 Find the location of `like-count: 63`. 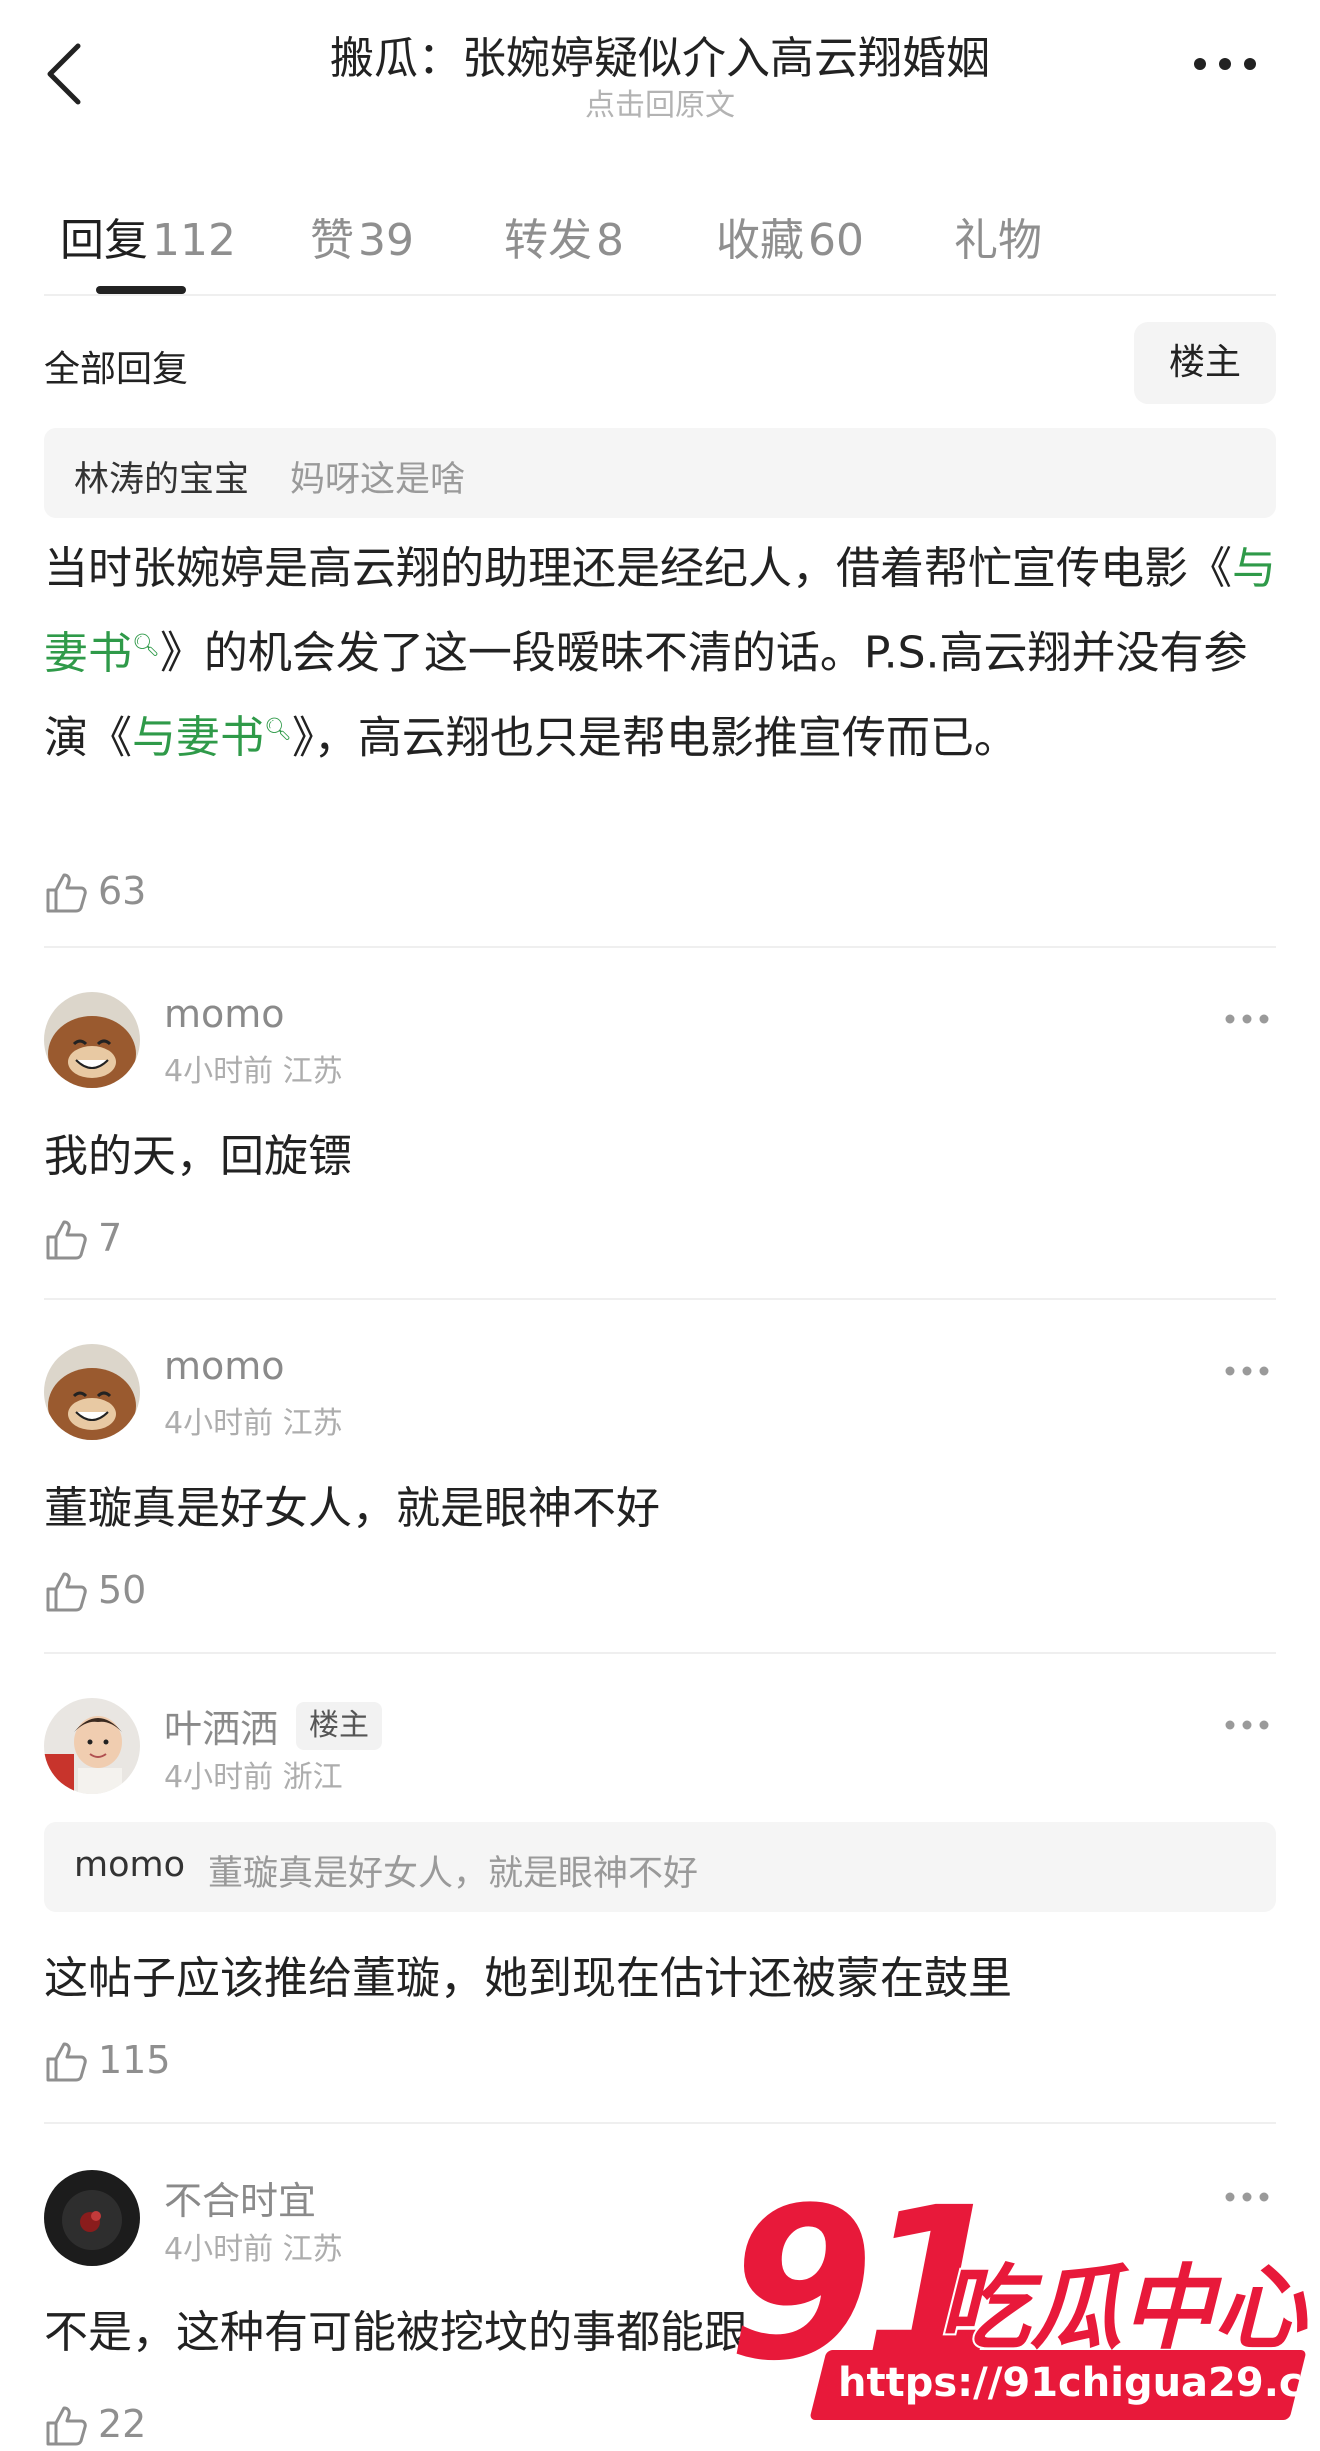

like-count: 63 is located at coordinates (122, 891).